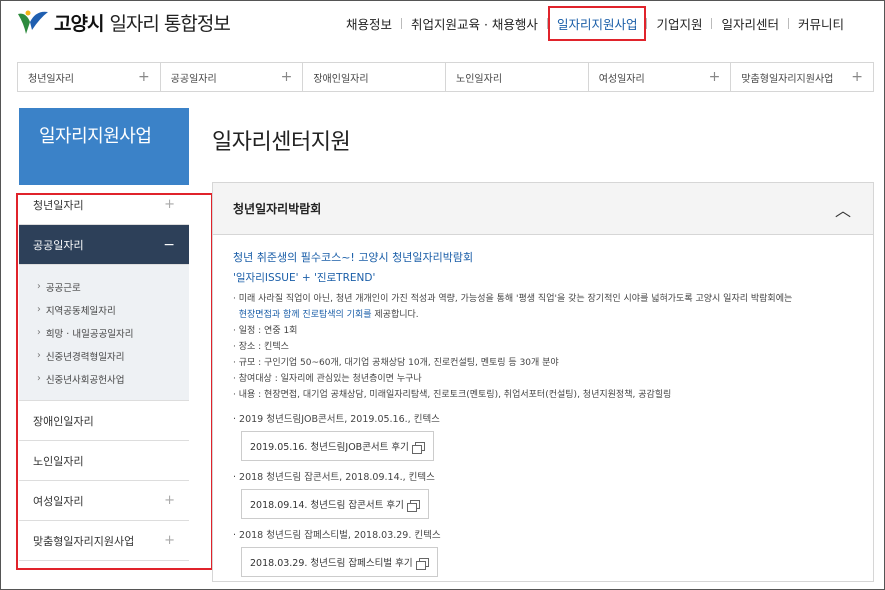 The image size is (885, 590). What do you see at coordinates (261, 347) in the screenshot?
I see `info-line: · 장소 : 킨텍스` at bounding box center [261, 347].